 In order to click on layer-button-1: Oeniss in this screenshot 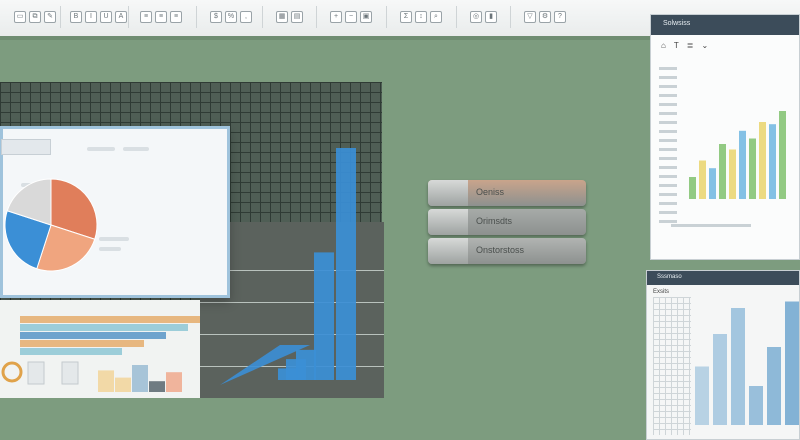, I will do `click(507, 193)`.